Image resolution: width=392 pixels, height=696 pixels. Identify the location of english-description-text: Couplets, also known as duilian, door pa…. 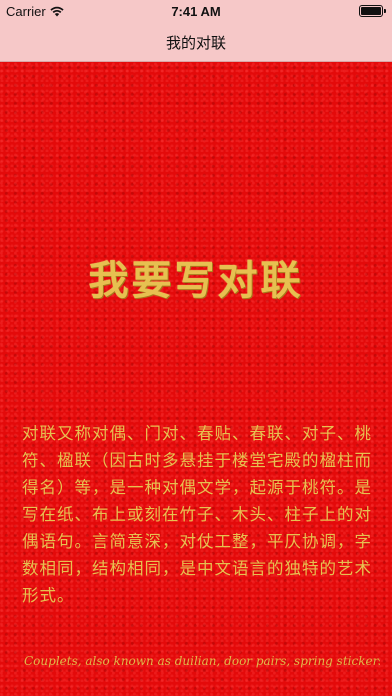
(202, 661).